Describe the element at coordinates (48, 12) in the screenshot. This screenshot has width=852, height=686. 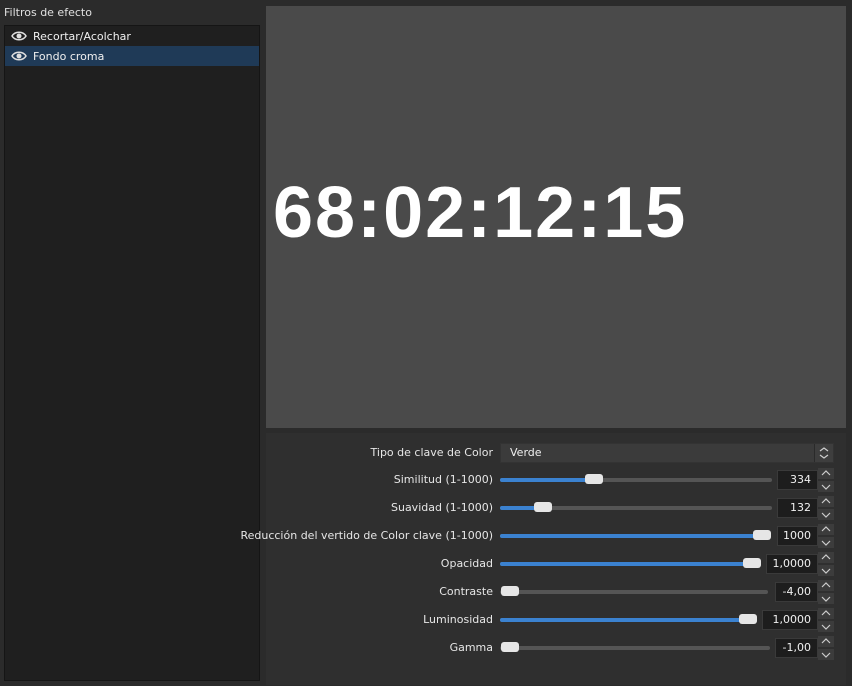
I see `filters-panel-title: Filtros de efecto` at that location.